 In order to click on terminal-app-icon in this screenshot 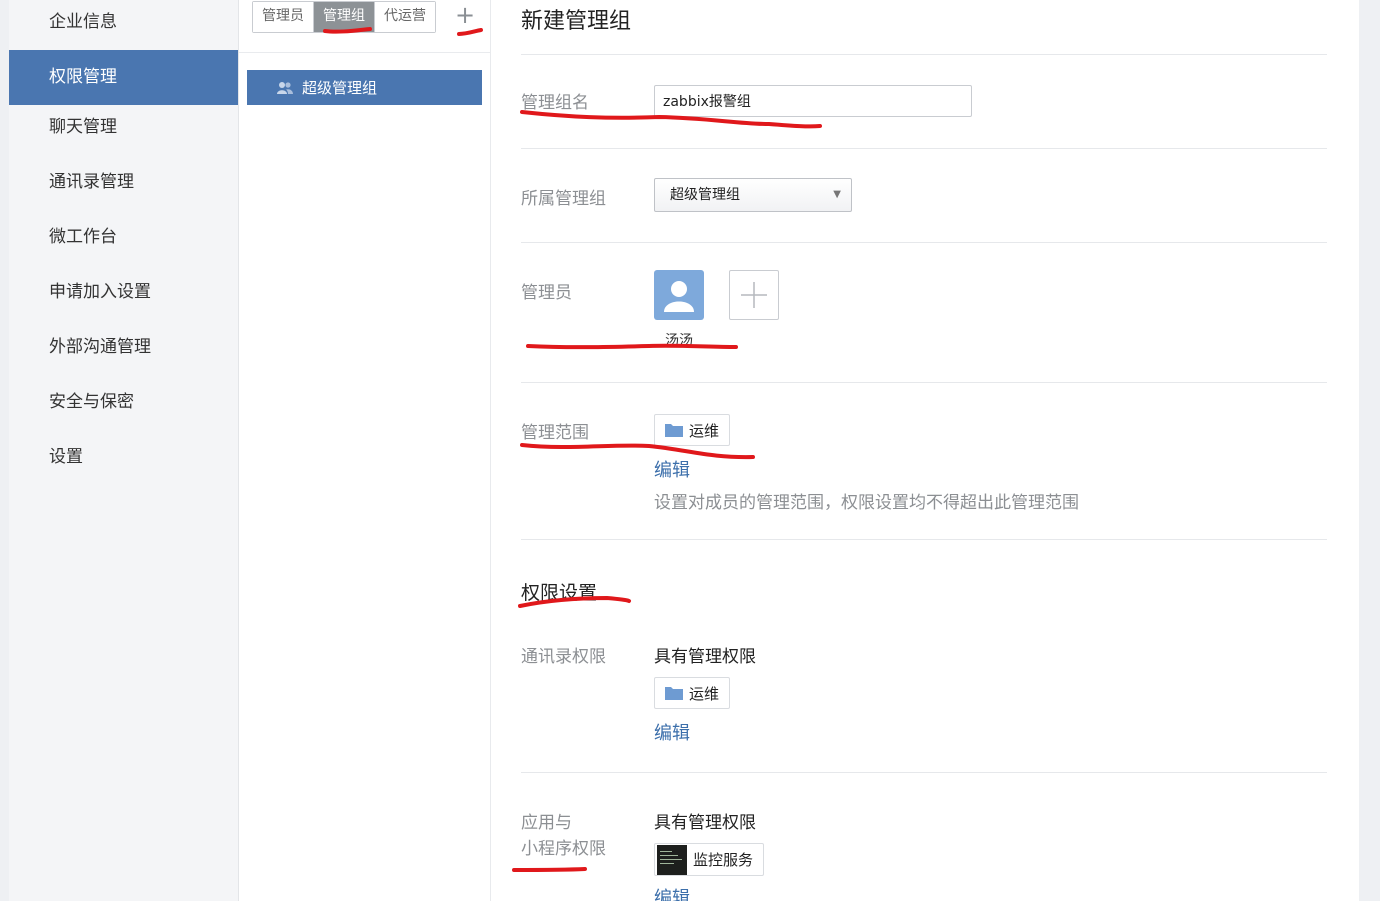, I will do `click(672, 859)`.